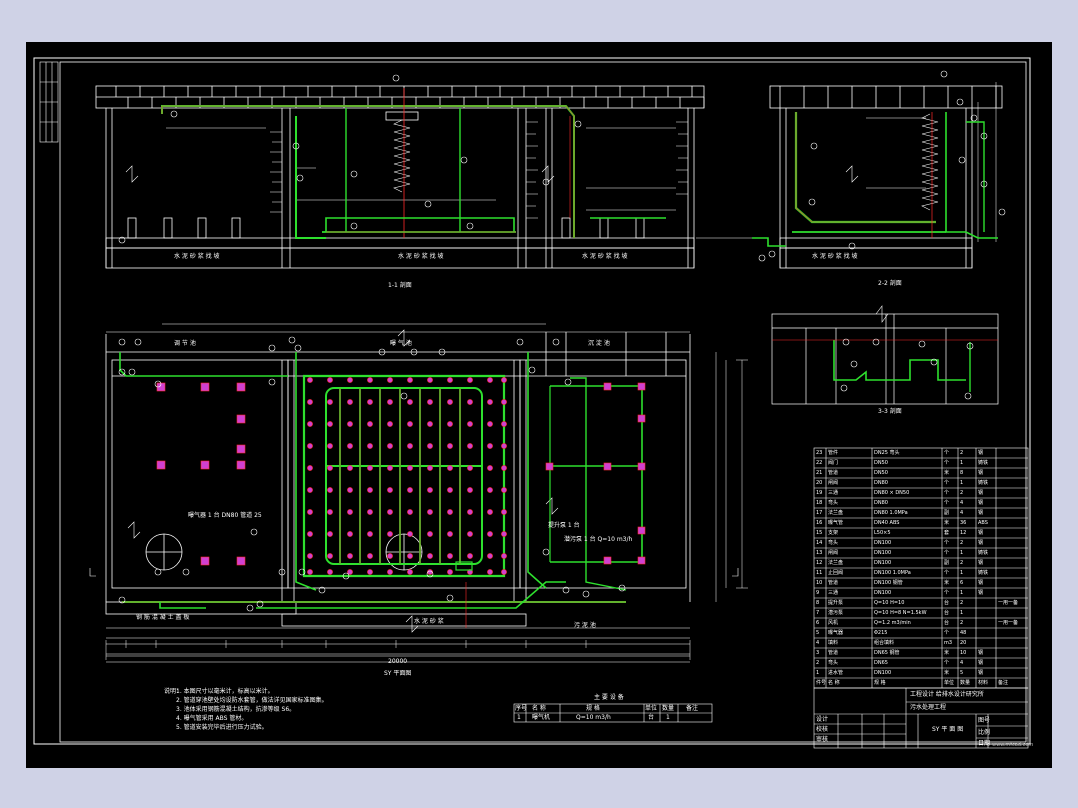  Describe the element at coordinates (1003, 682) in the screenshot. I see `materials-table-header: 备注` at that location.